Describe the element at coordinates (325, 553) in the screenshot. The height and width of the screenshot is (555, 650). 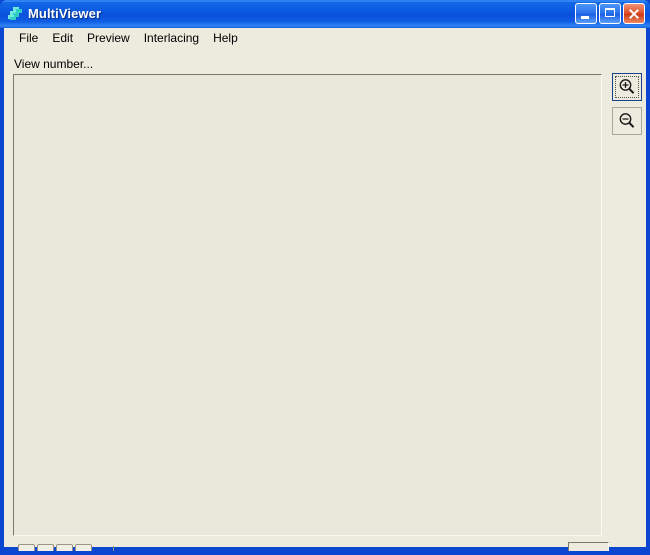
I see `window-frame-bottom` at that location.